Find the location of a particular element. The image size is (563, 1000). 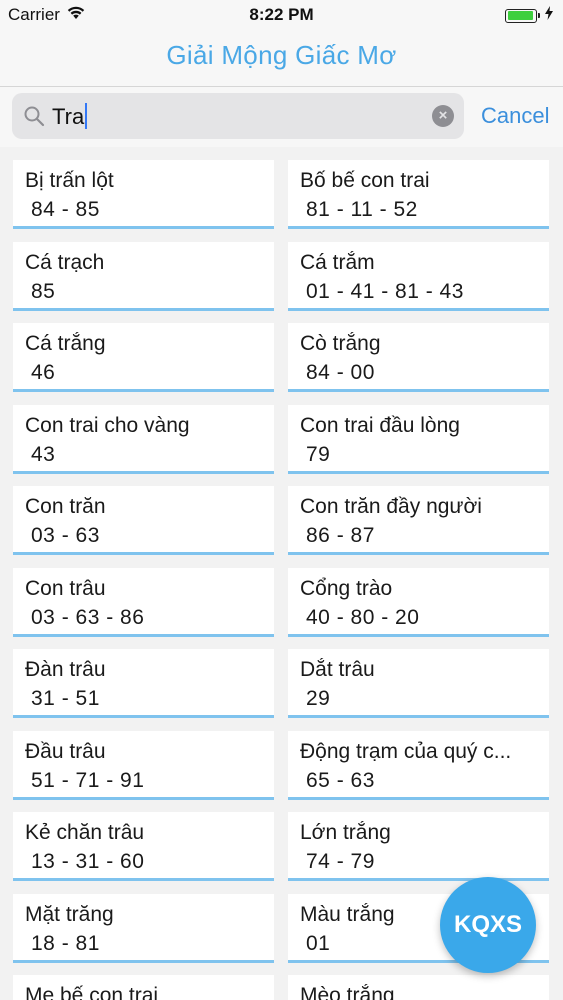

result-numbers: 03 - 63 - 86 is located at coordinates (88, 617).